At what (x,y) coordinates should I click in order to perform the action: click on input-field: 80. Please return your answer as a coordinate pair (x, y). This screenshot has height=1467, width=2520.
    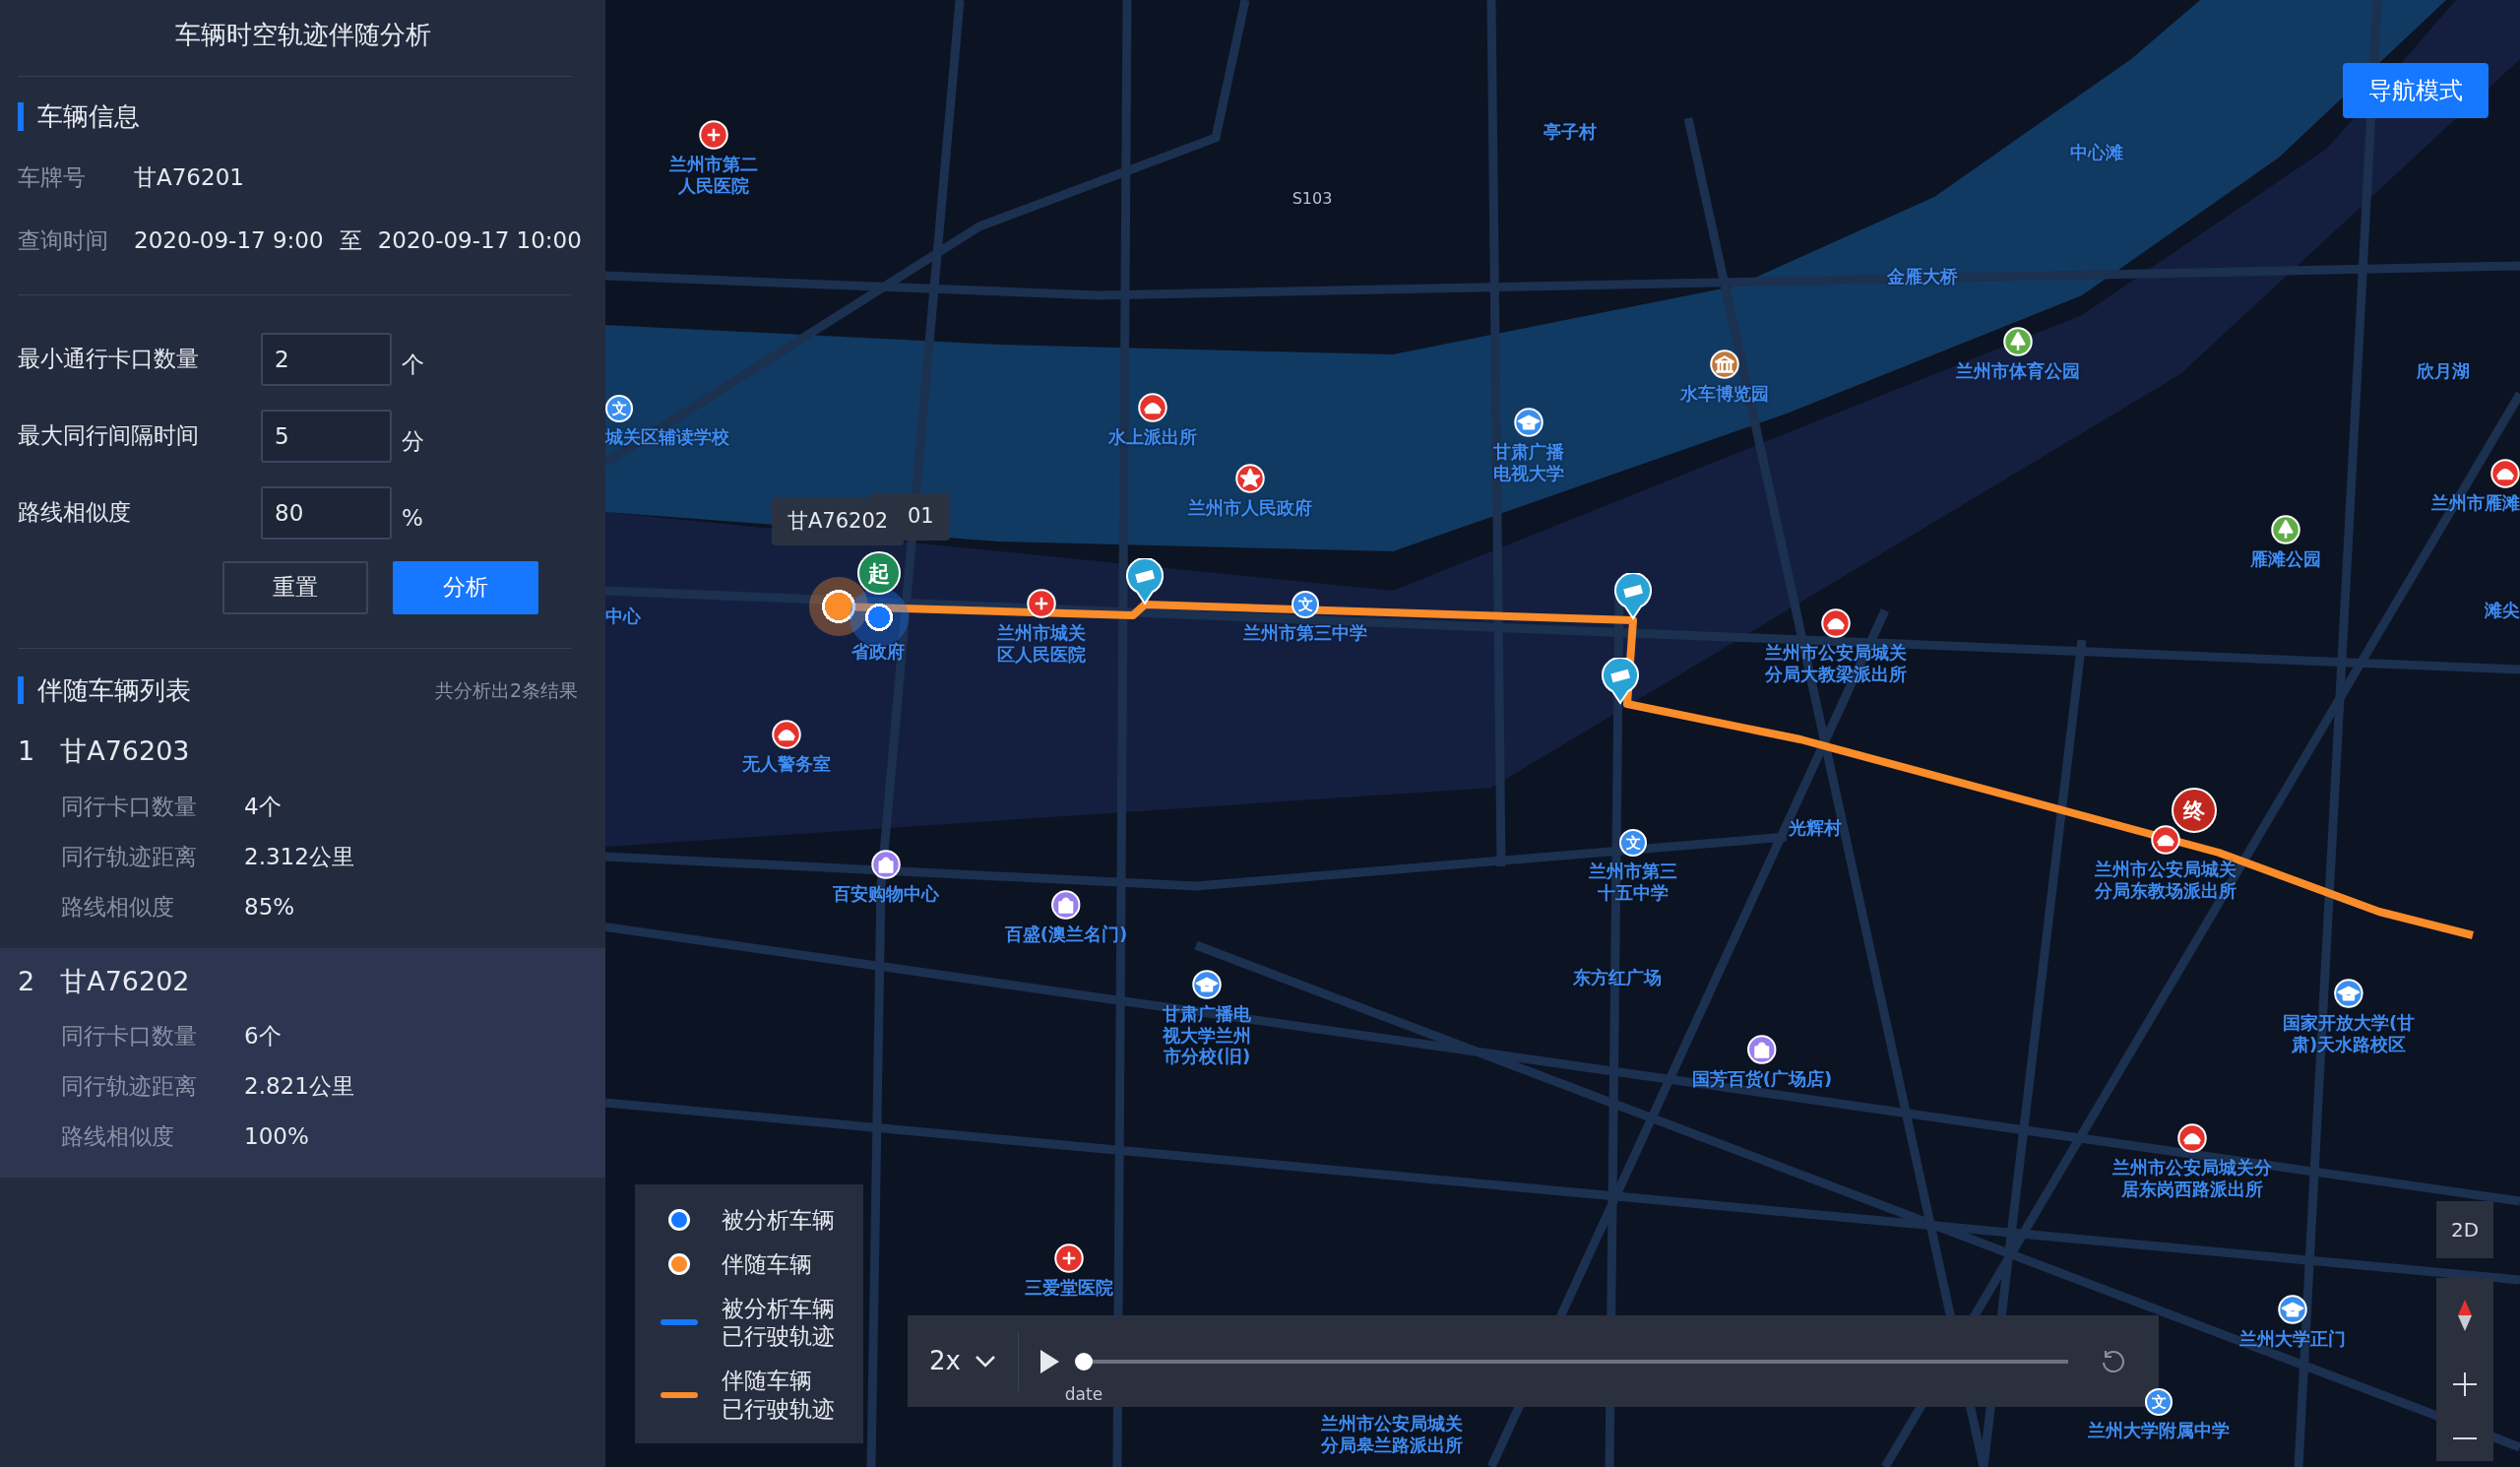
    Looking at the image, I should click on (326, 512).